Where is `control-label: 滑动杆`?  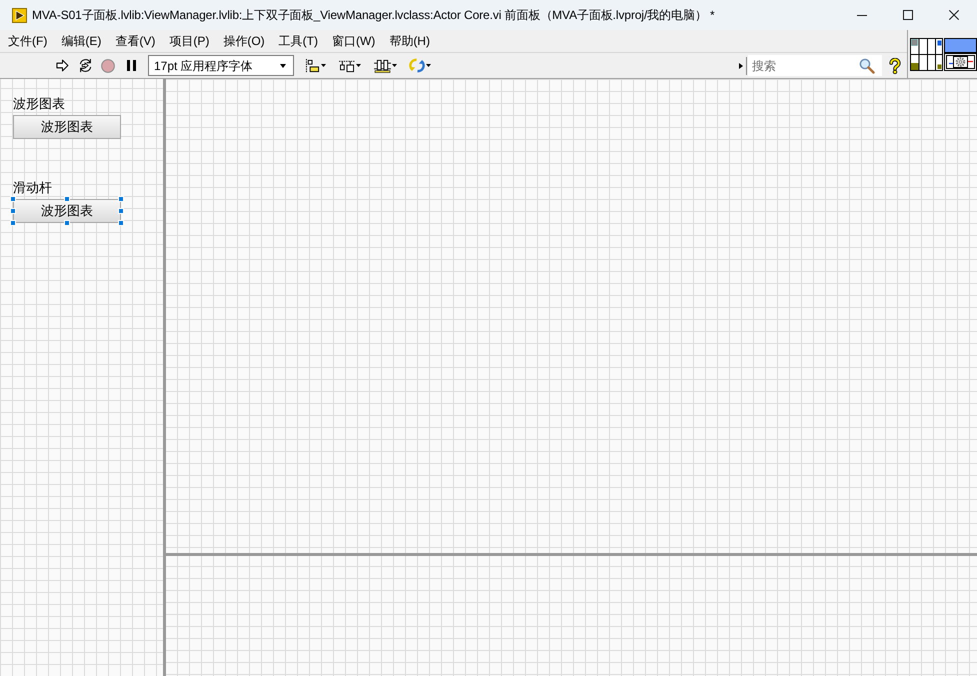 control-label: 滑动杆 is located at coordinates (32, 188).